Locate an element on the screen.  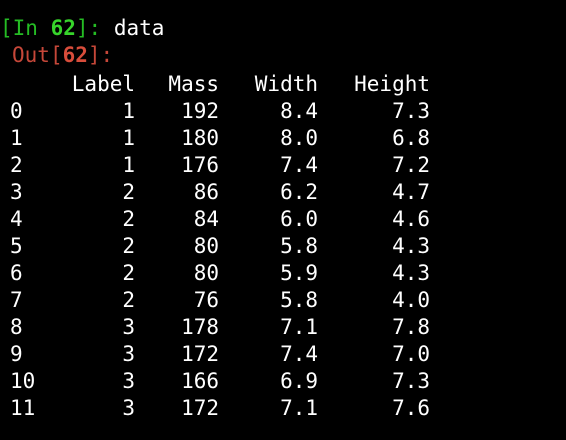
table-header-row: Label Mass Width Height is located at coordinates (283, 84).